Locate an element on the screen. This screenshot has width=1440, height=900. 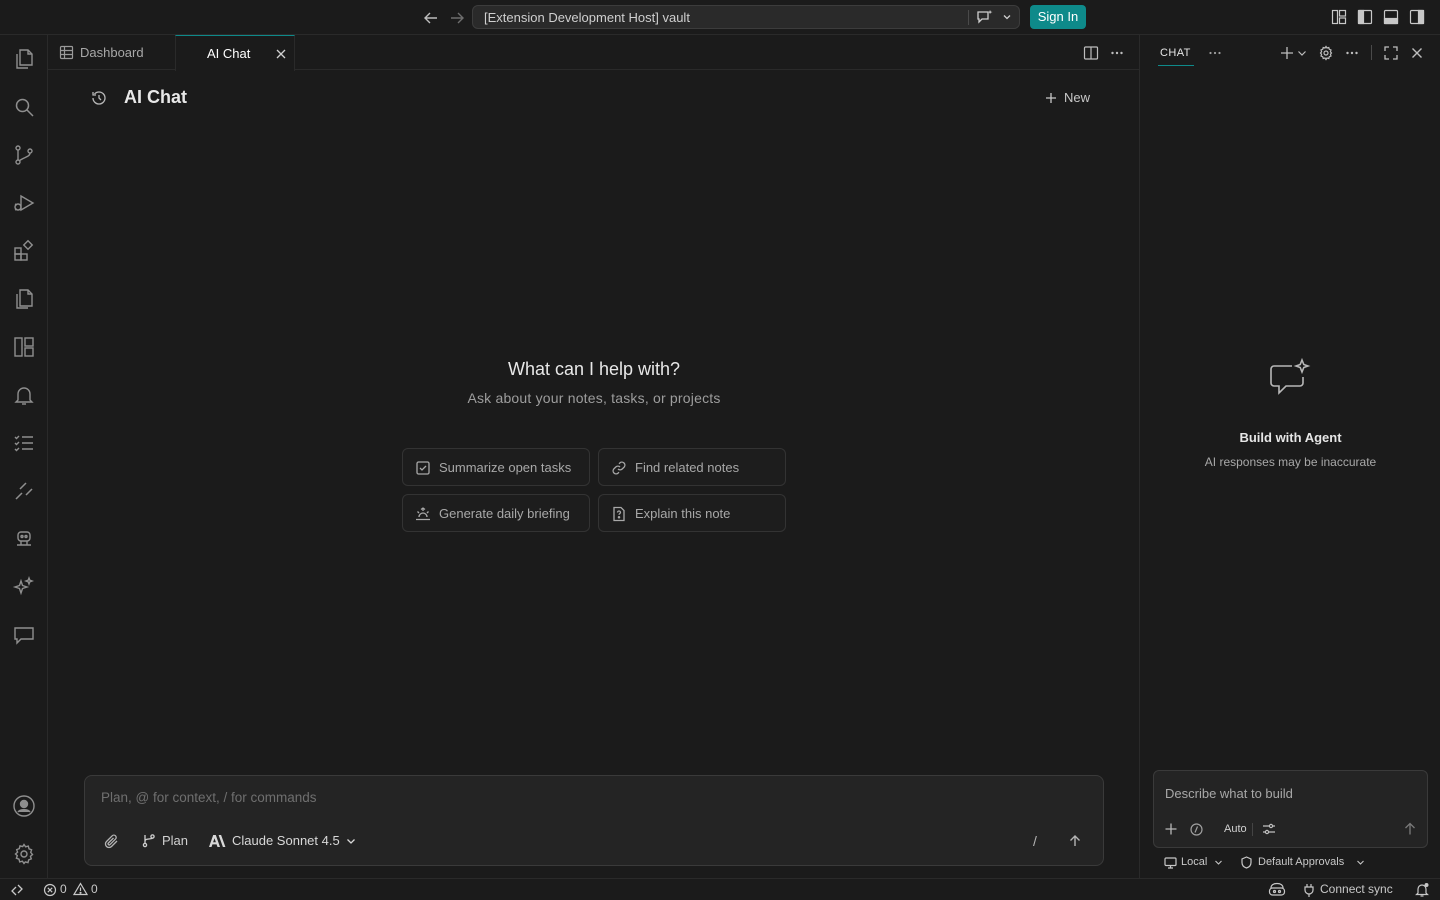
tab-dashboard: Dashboard is located at coordinates (111, 52).